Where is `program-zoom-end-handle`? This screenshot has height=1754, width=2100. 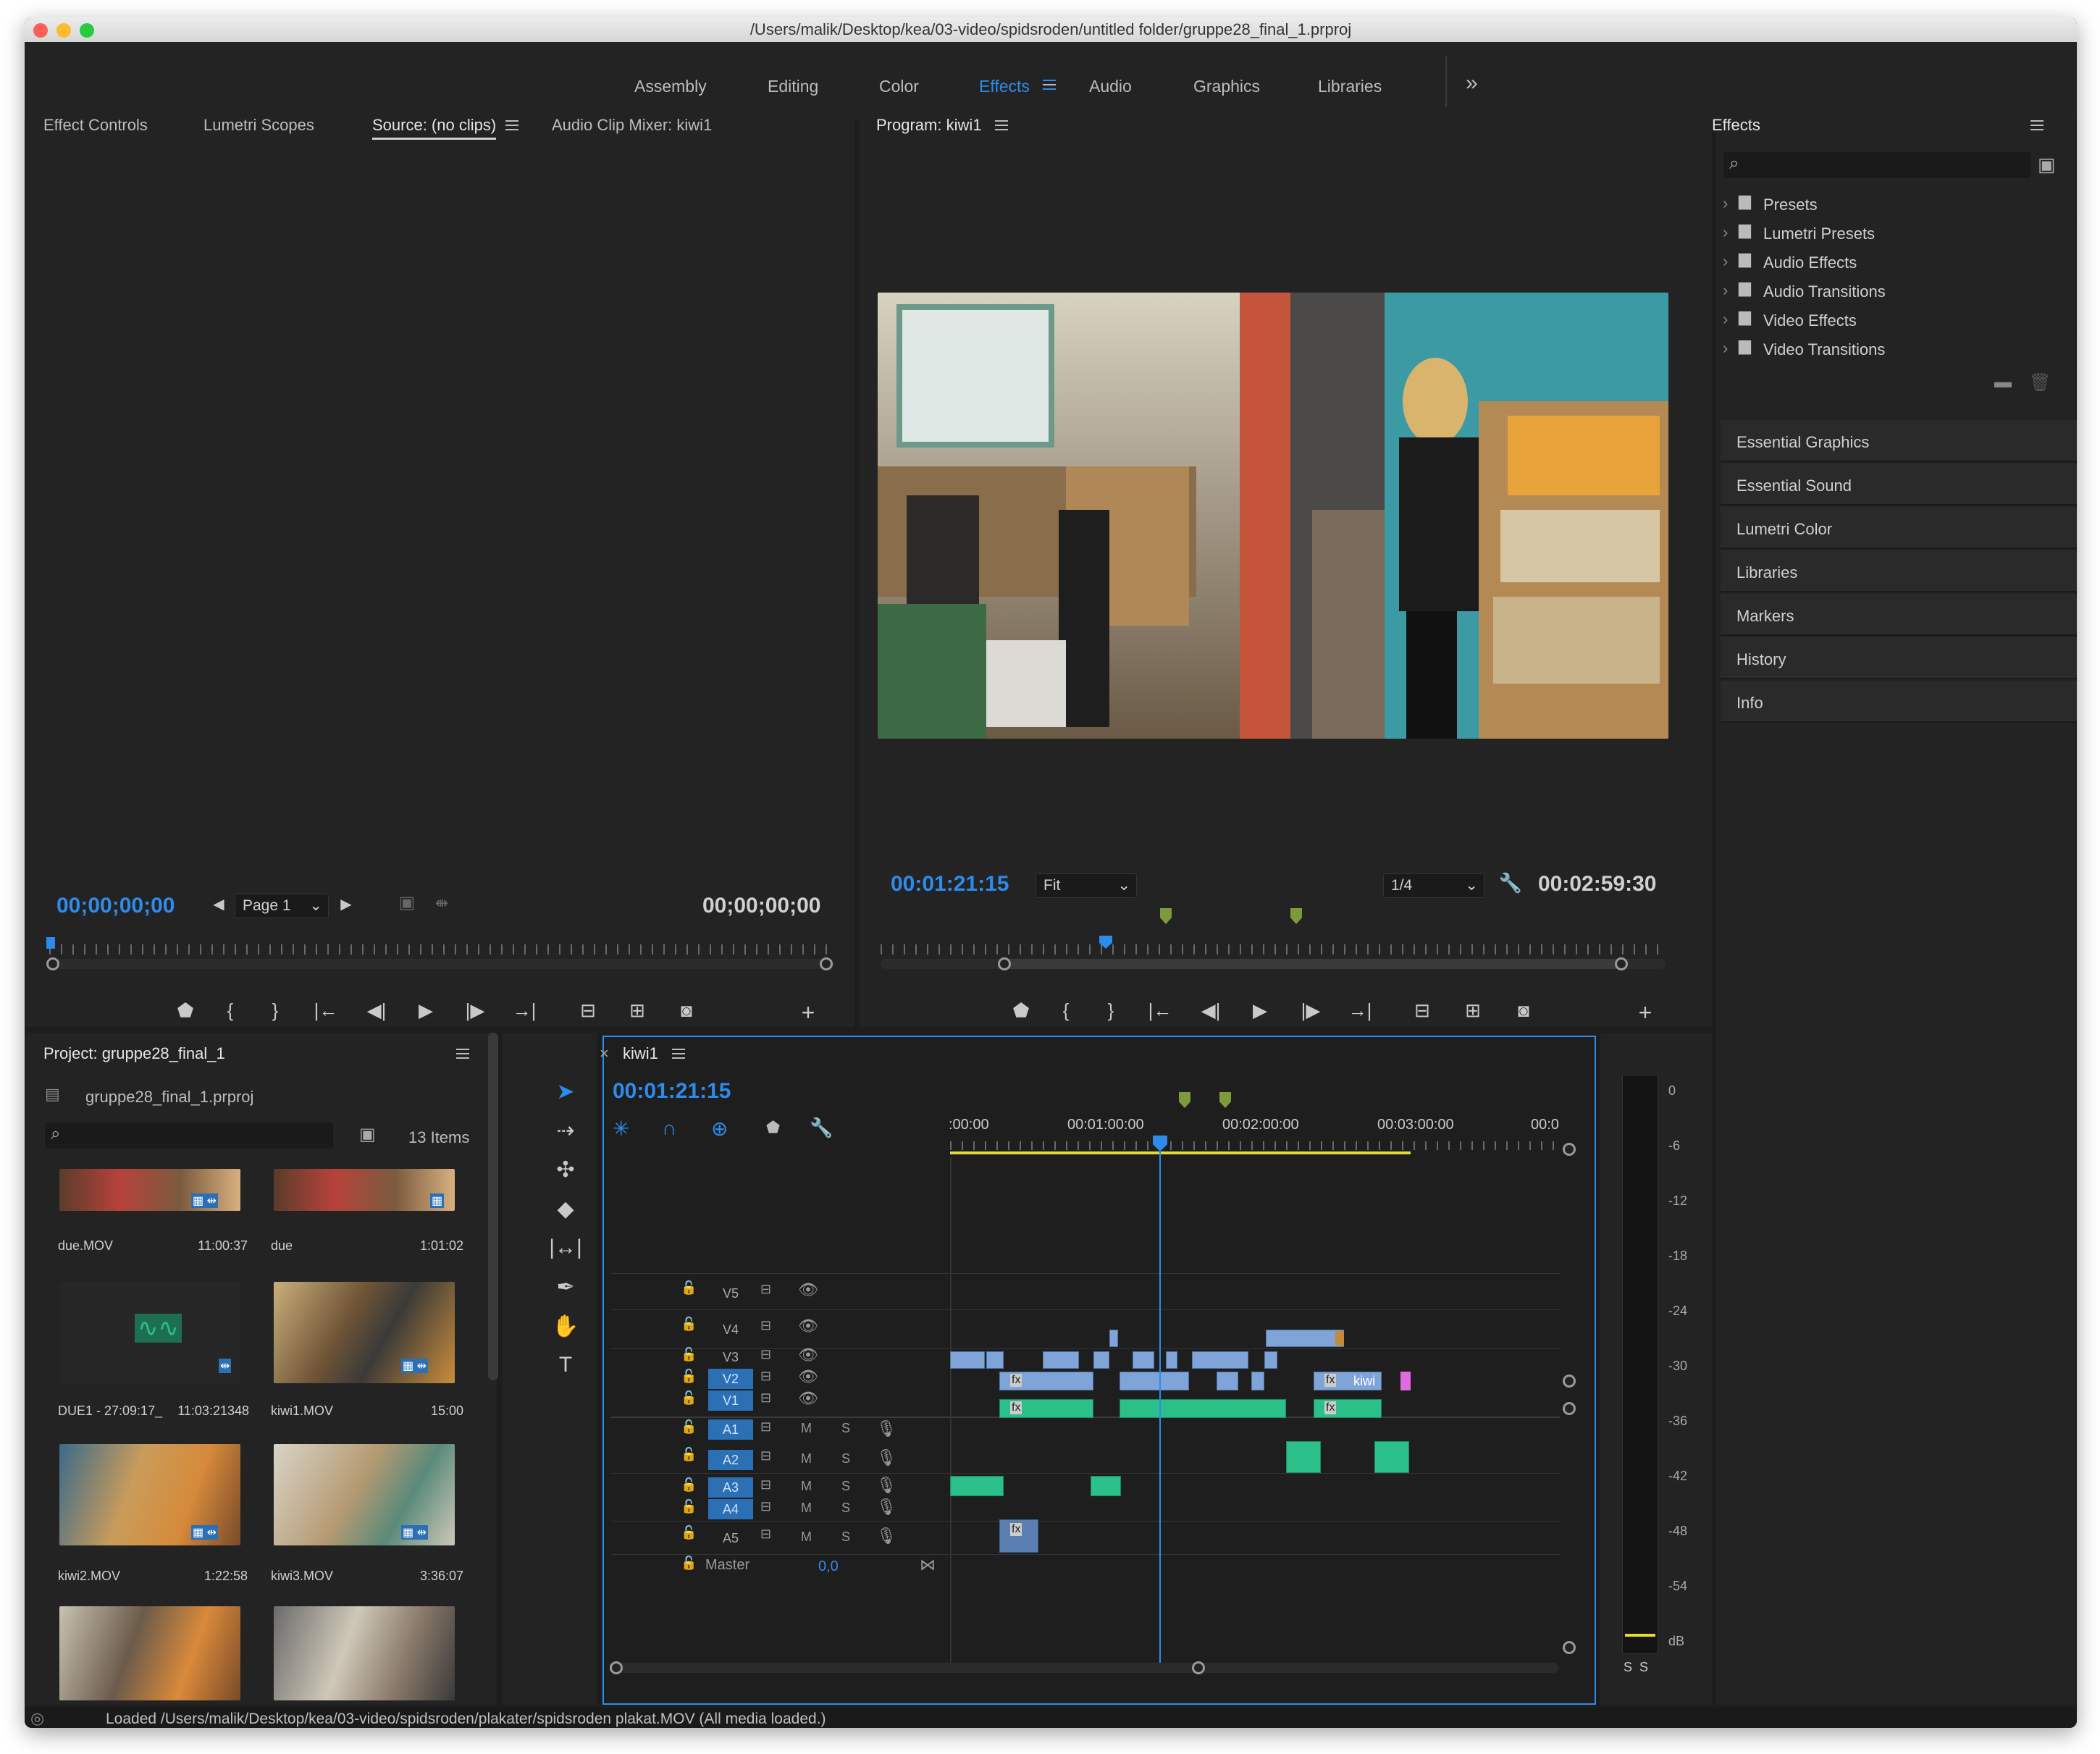 program-zoom-end-handle is located at coordinates (1621, 963).